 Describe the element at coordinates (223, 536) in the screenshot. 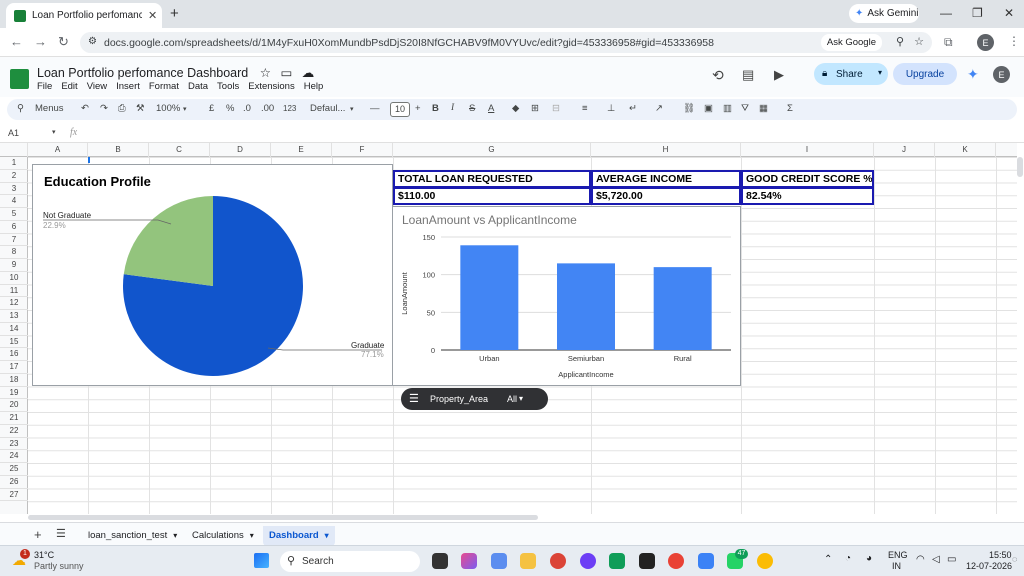

I see `sheet-tab-calculations: Calculations ▾` at that location.